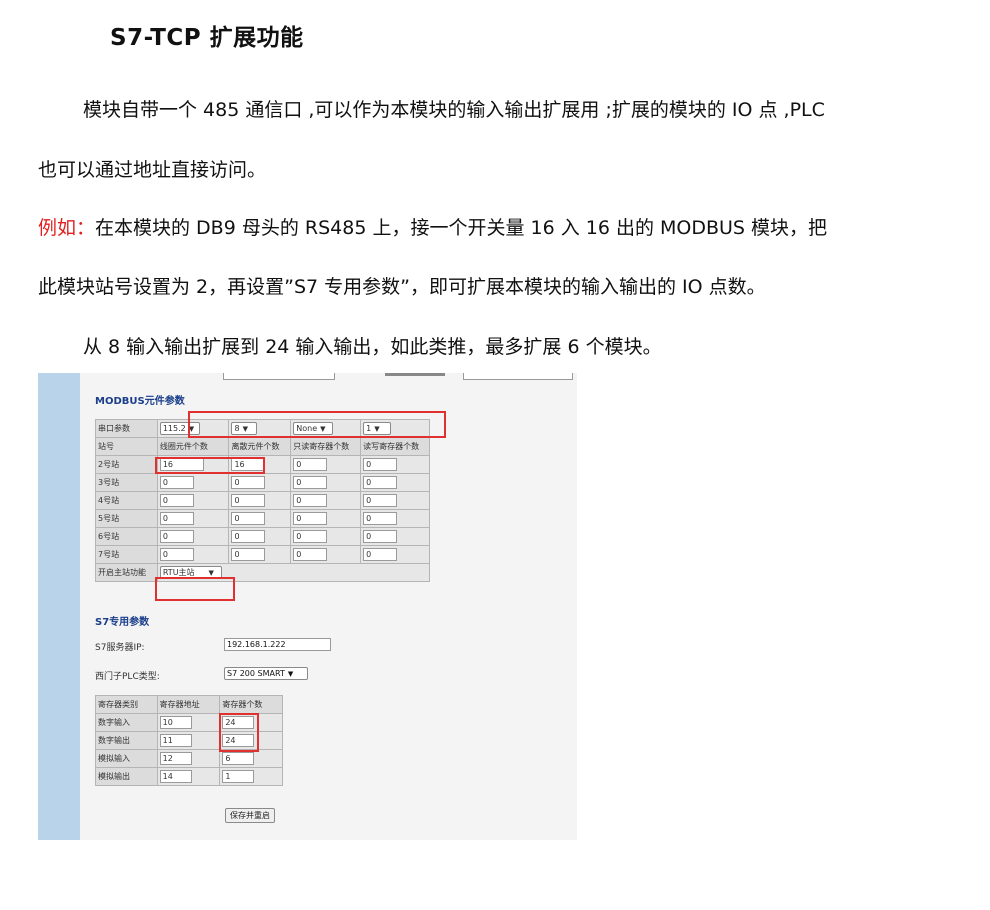  Describe the element at coordinates (126, 482) in the screenshot. I see `station-label: 3号站` at that location.